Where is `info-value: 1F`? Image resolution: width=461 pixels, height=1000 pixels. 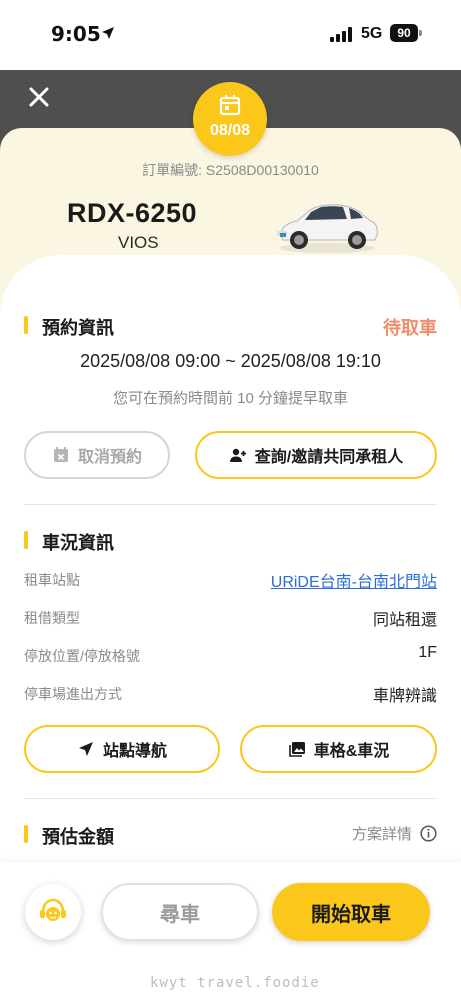
info-value: 1F is located at coordinates (427, 652).